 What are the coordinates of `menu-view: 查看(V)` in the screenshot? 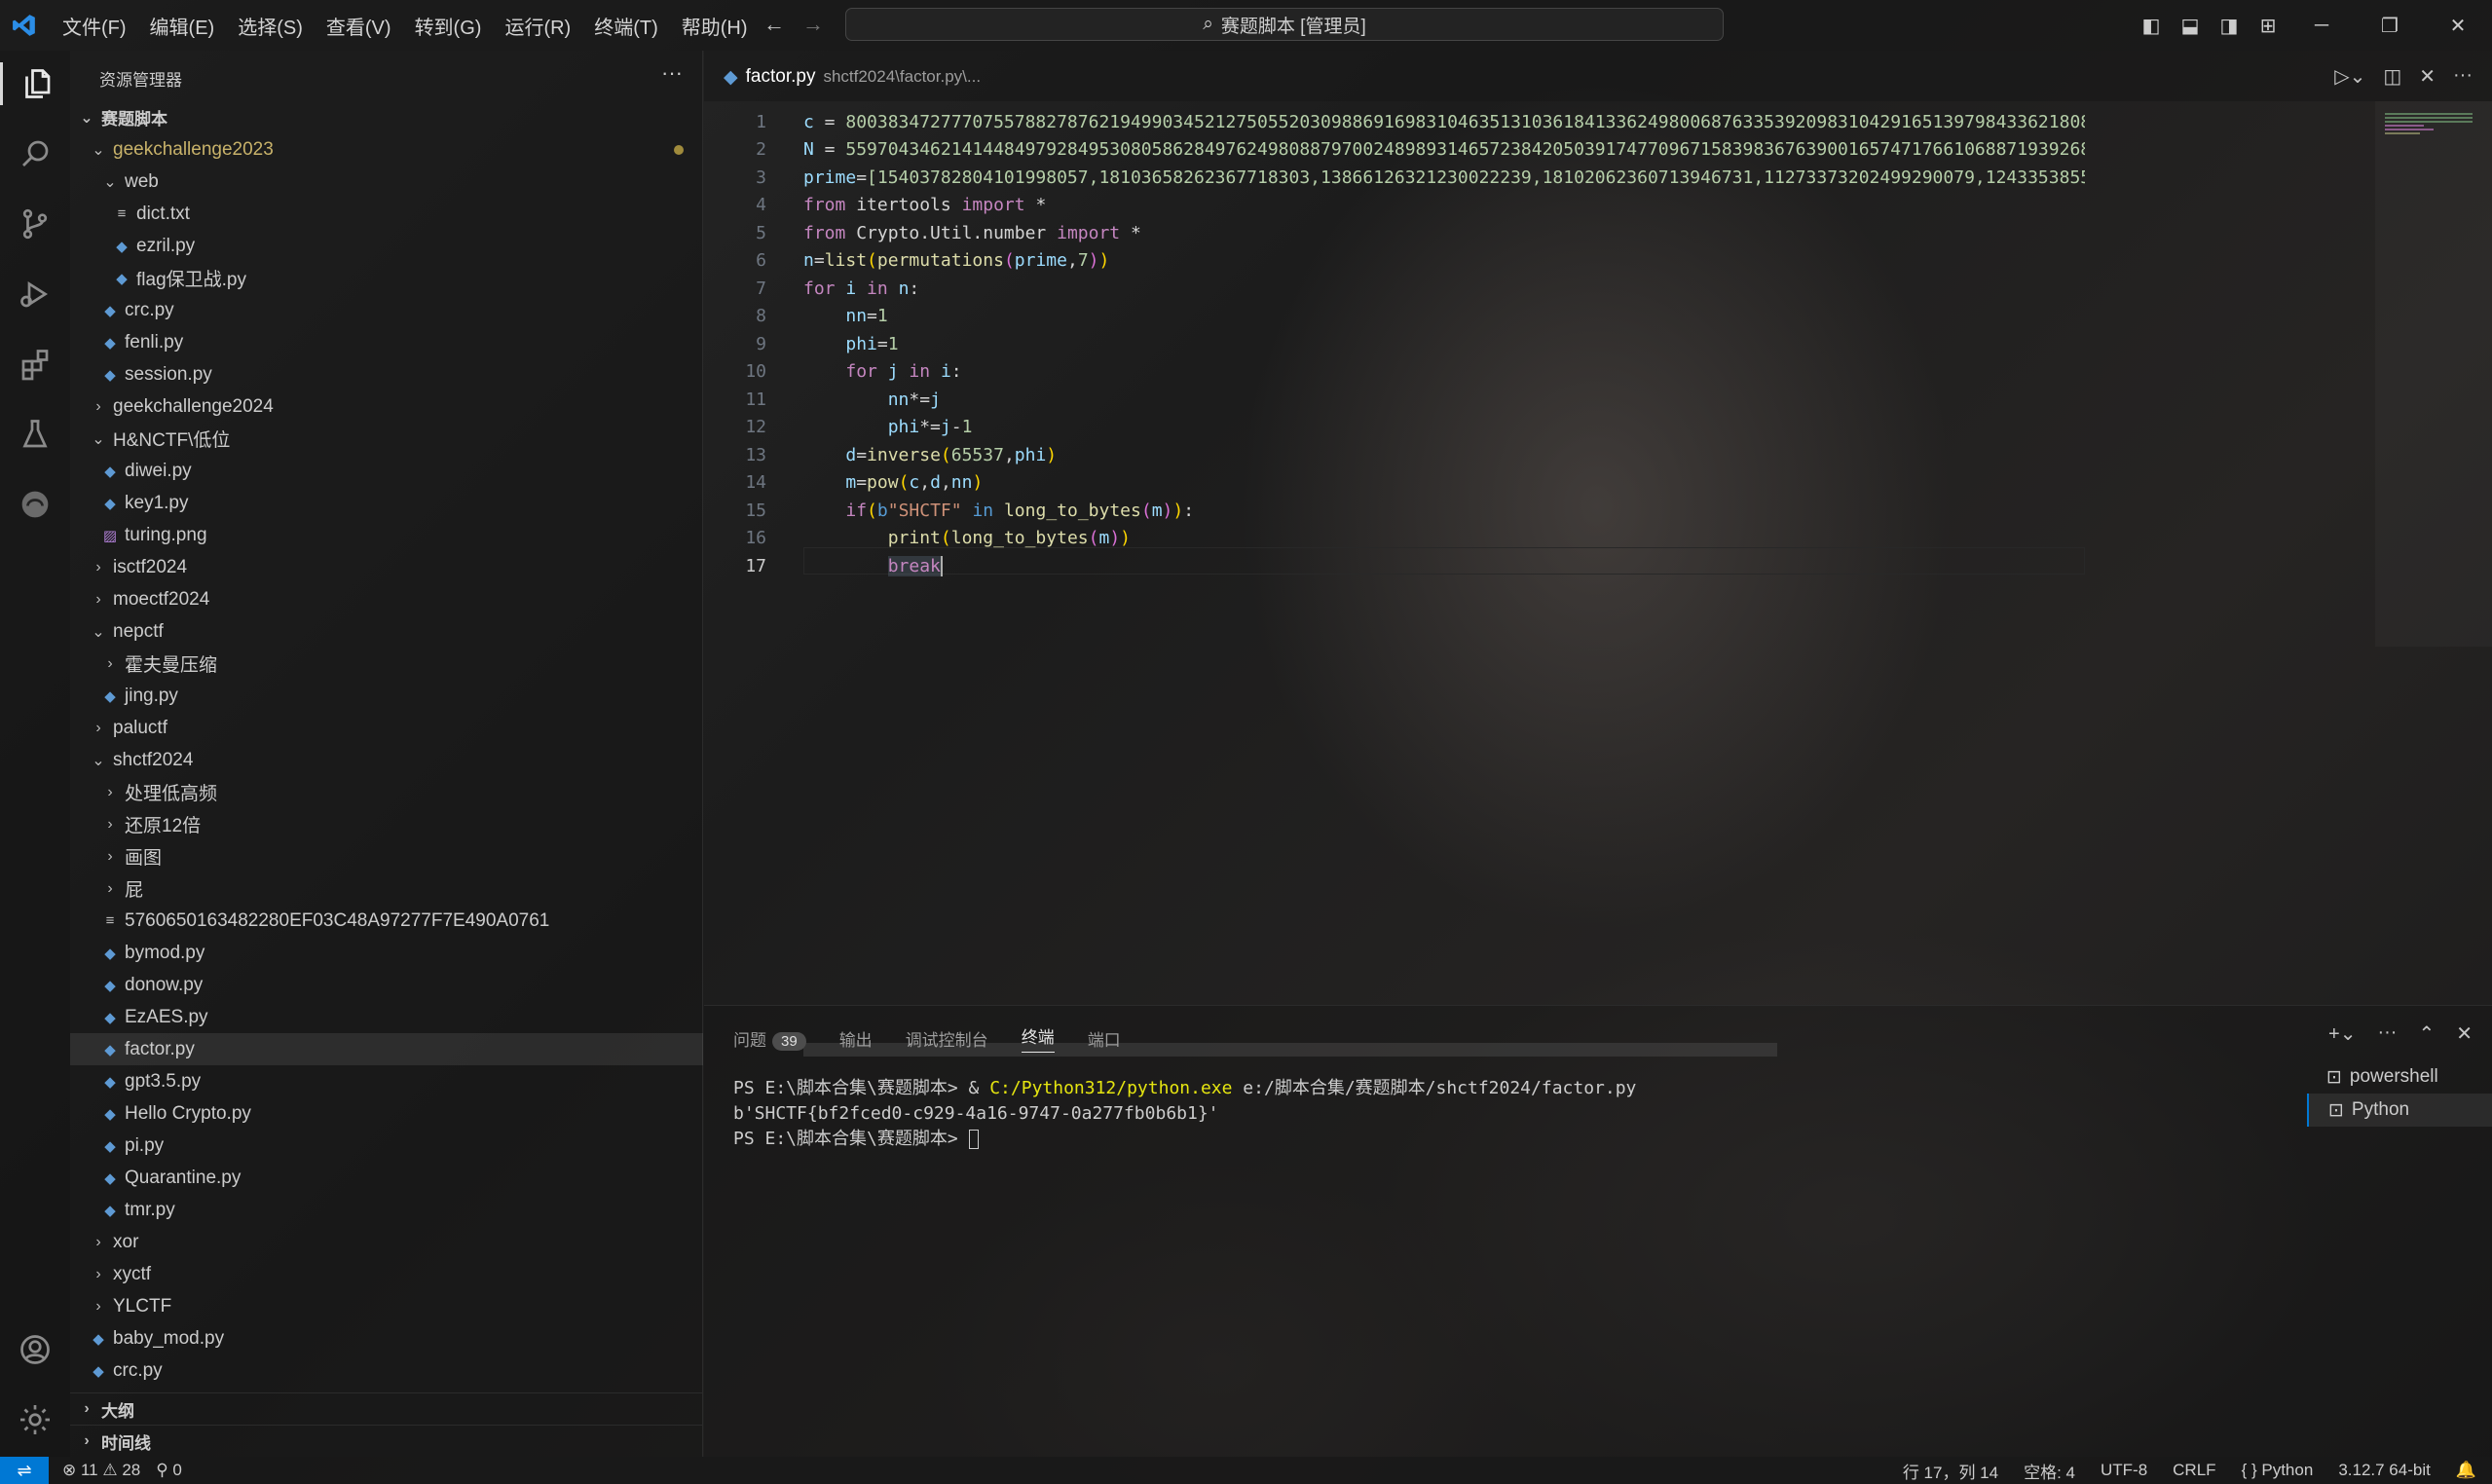 It's located at (359, 26).